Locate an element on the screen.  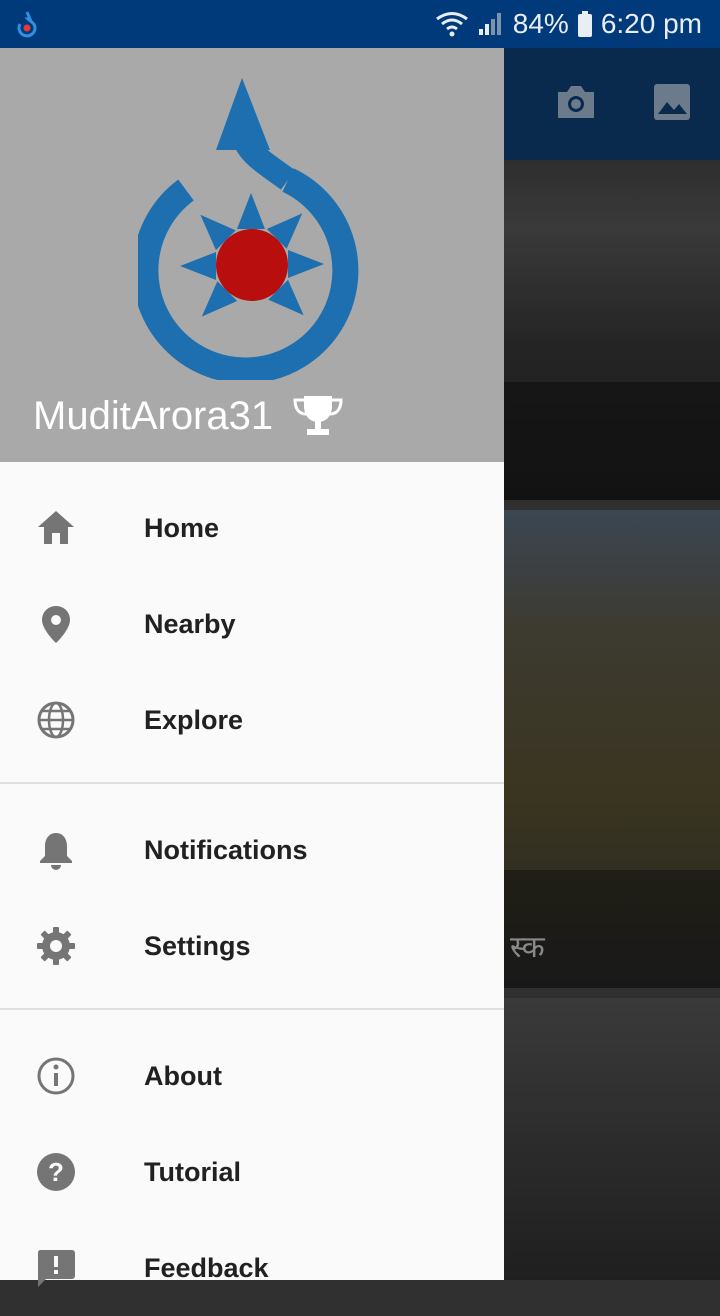
photo-caption: स्क is located at coordinates (527, 947).